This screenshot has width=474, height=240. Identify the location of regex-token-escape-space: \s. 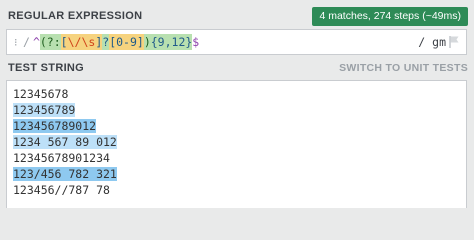
(88, 42).